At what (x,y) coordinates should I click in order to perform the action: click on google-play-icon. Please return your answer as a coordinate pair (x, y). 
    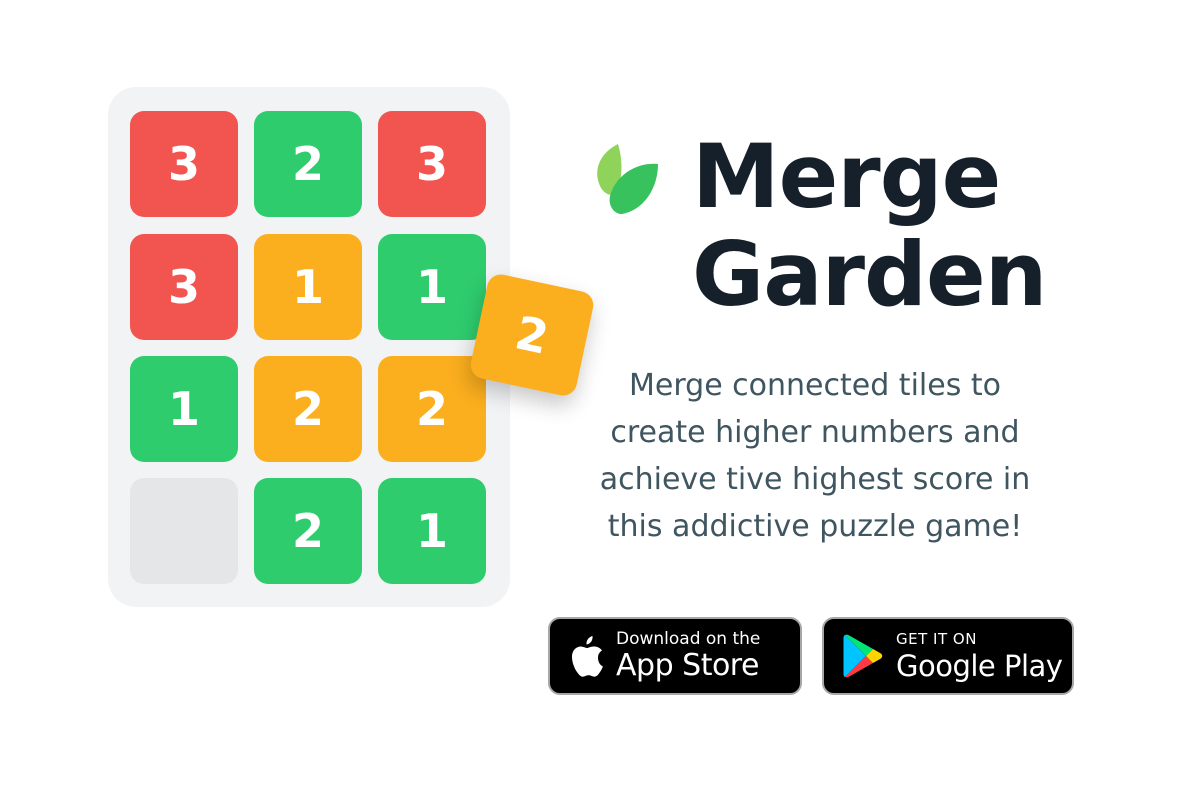
    Looking at the image, I should click on (863, 656).